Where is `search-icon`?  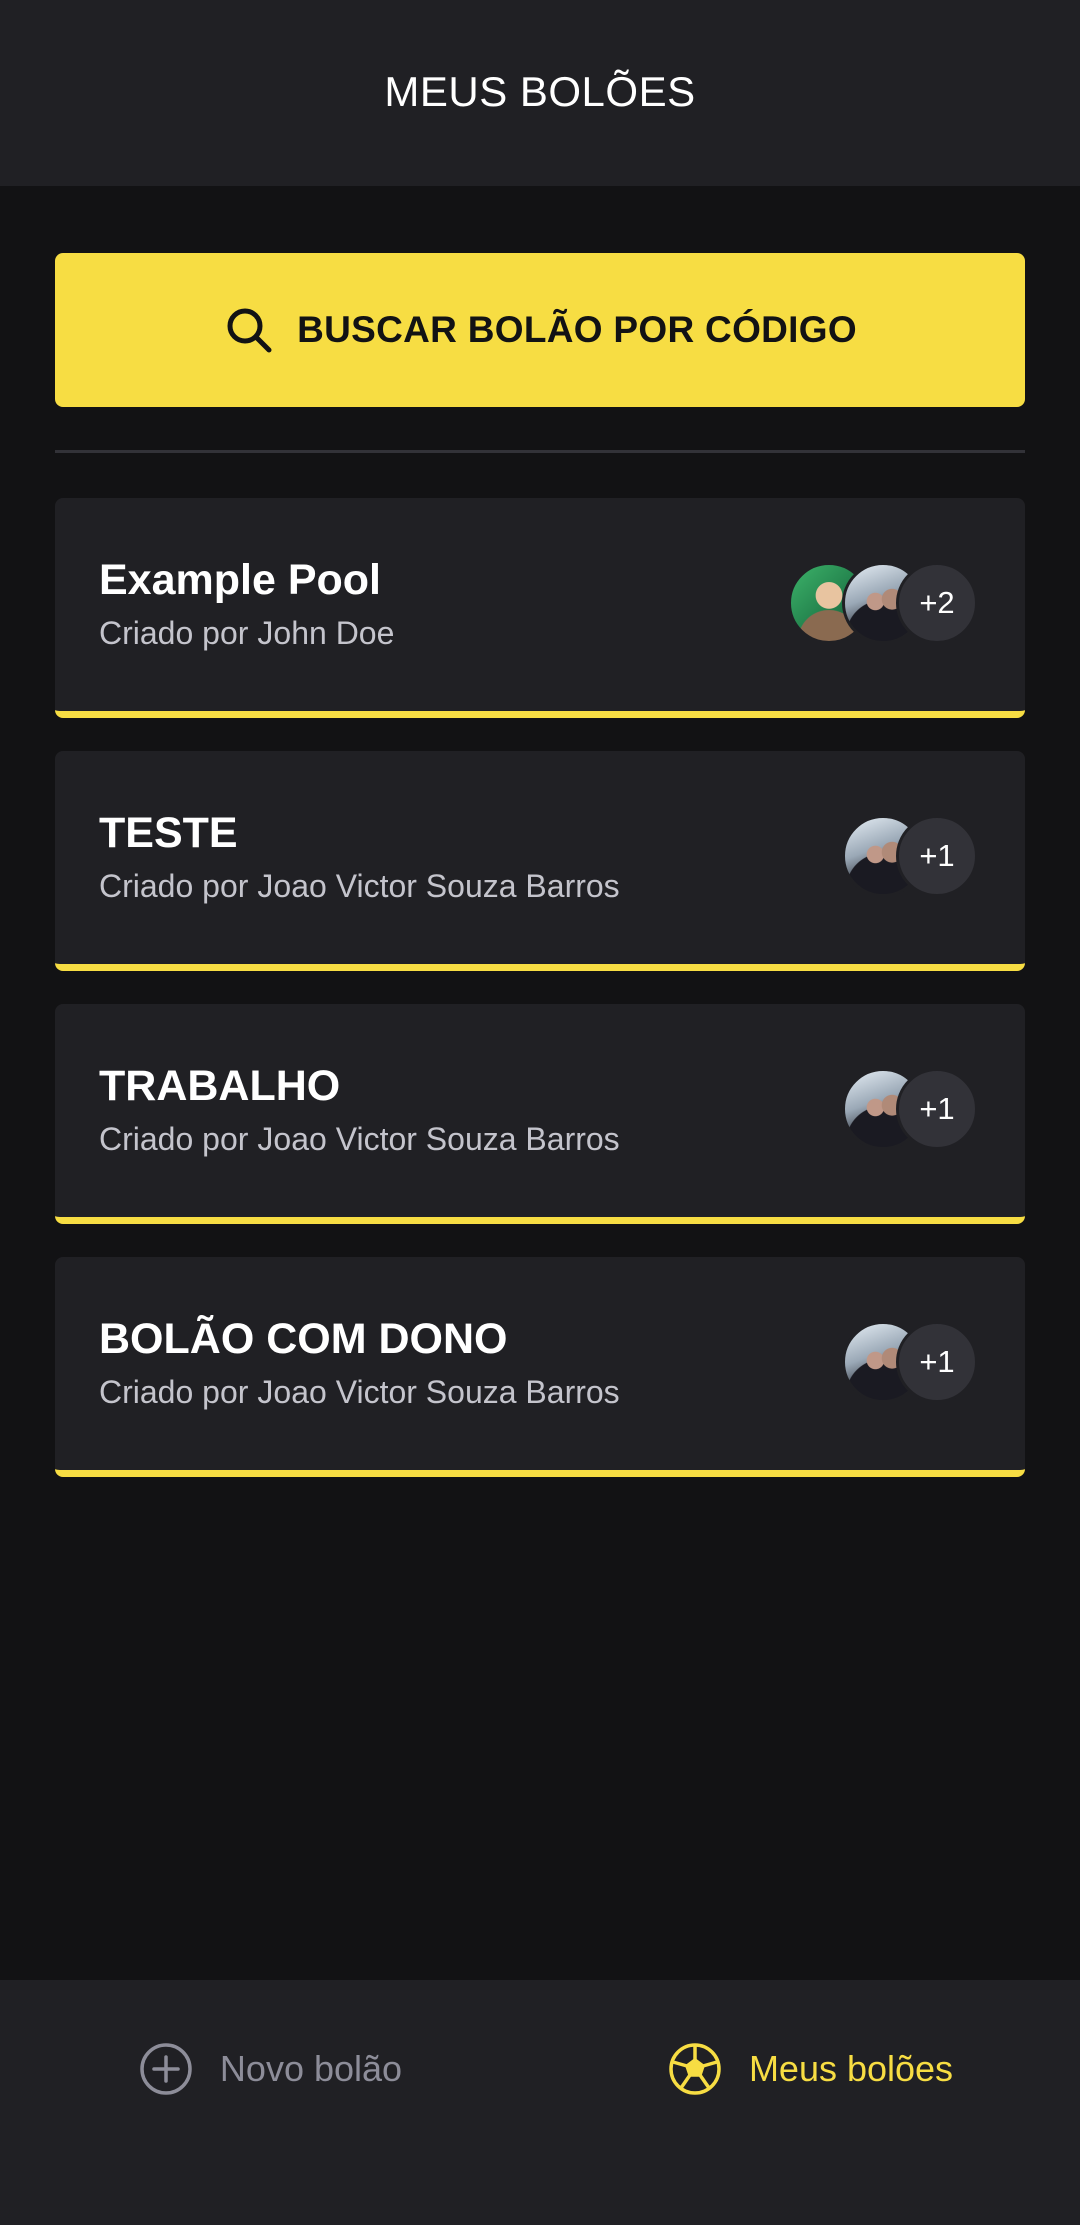 search-icon is located at coordinates (249, 330).